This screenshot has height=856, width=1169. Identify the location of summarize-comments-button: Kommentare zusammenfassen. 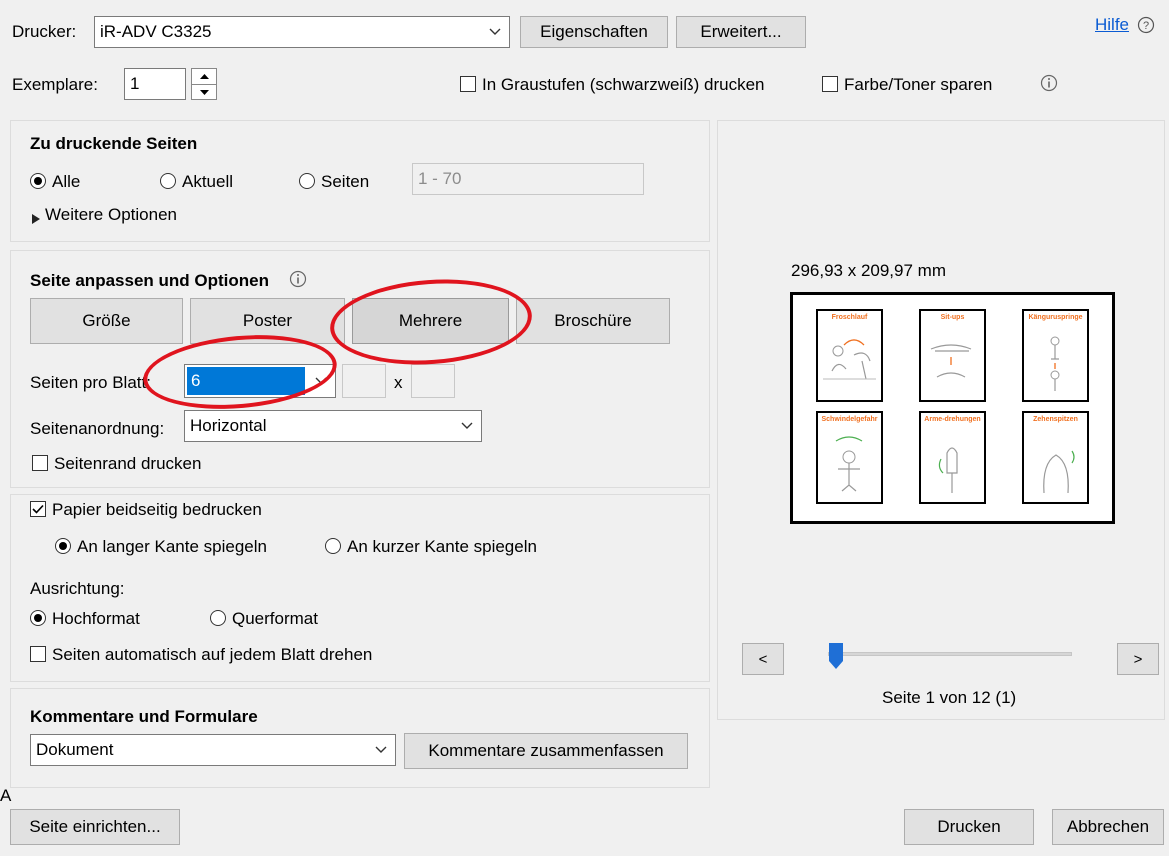
(546, 751).